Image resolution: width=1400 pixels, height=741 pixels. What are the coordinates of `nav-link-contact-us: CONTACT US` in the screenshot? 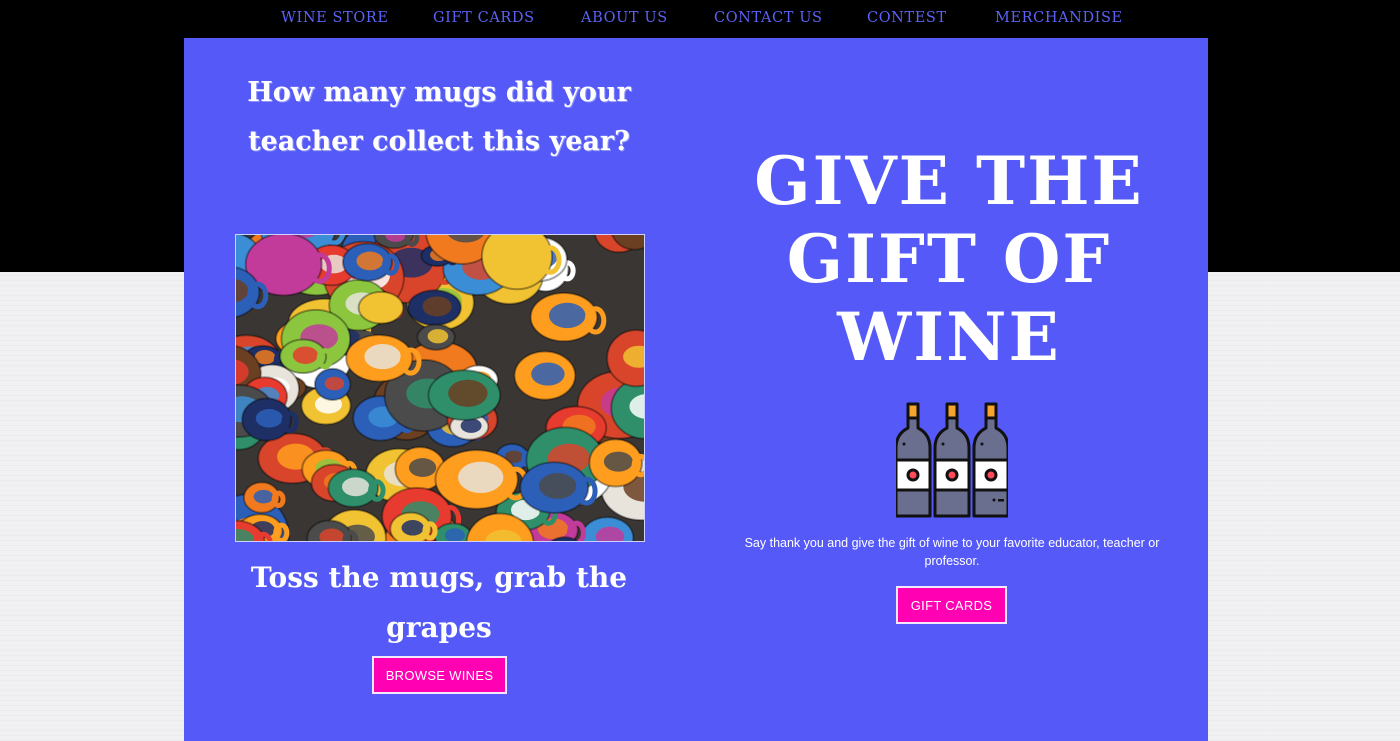 It's located at (768, 18).